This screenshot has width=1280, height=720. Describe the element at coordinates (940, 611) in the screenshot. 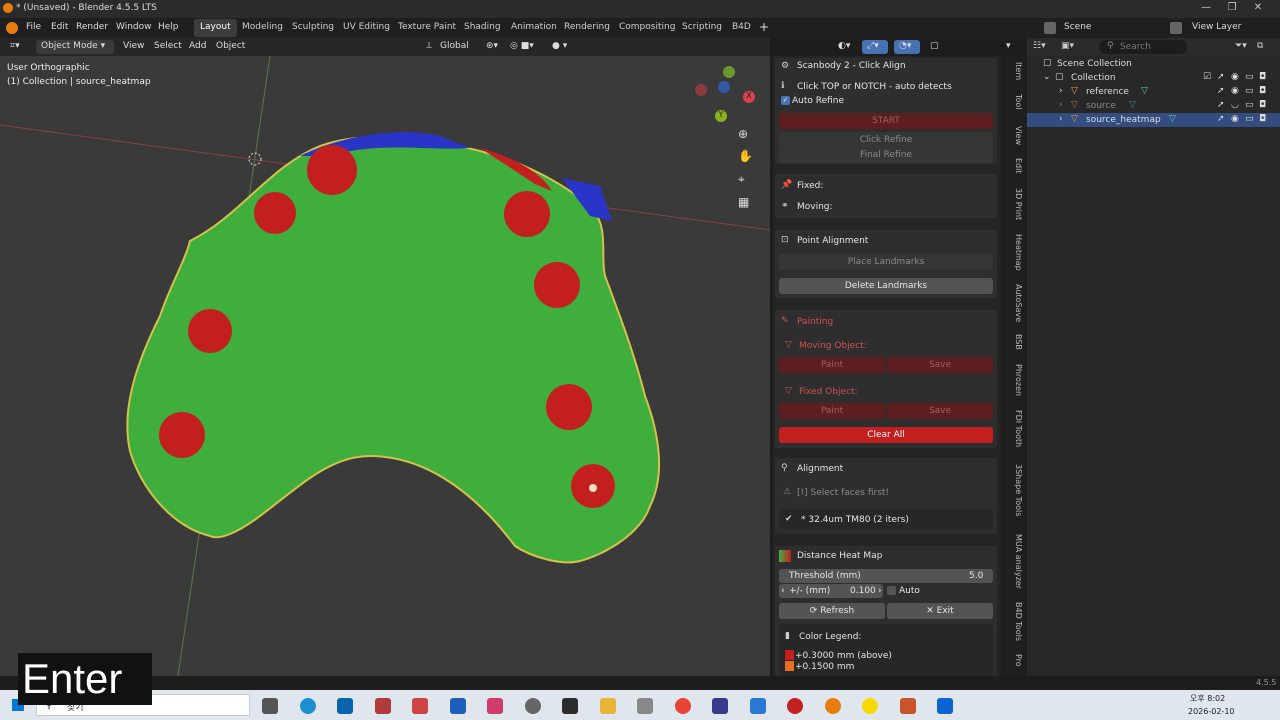

I see `exit-button: ✕ Exit` at that location.